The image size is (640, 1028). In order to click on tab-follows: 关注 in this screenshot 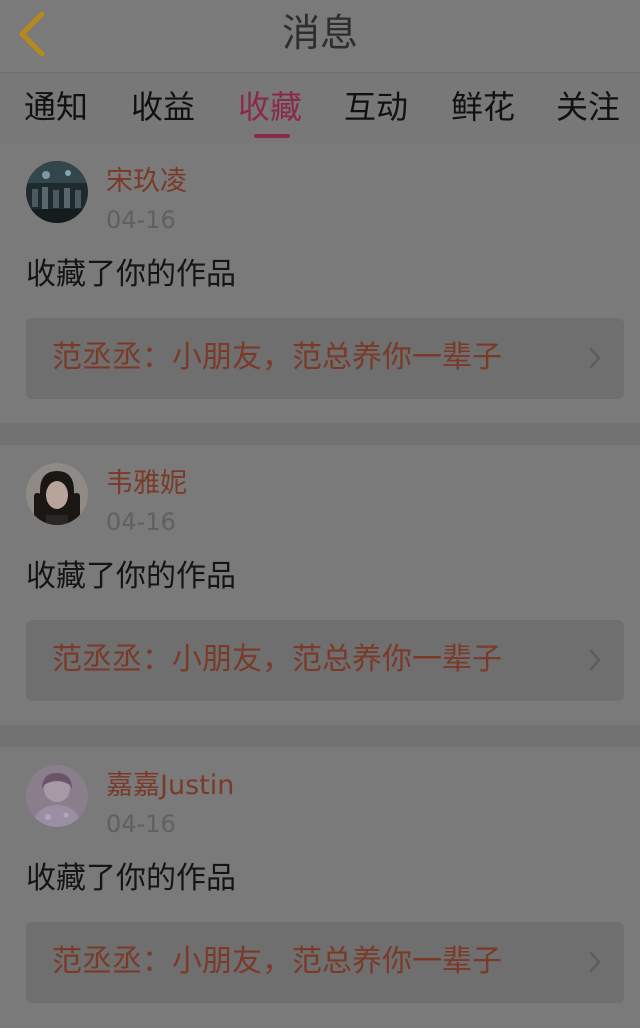, I will do `click(588, 107)`.